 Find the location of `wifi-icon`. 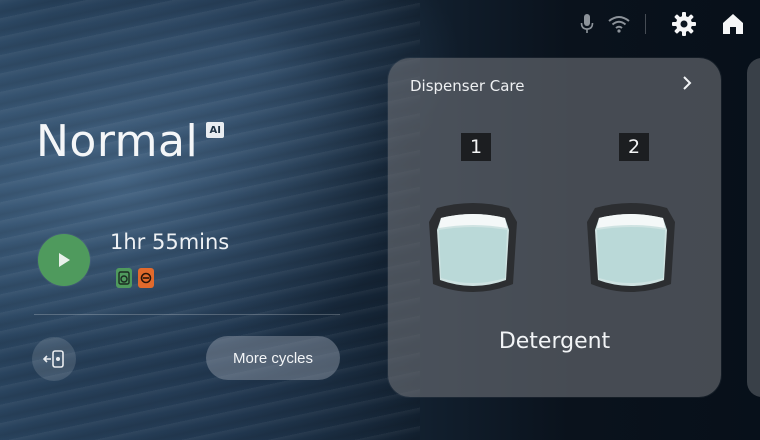

wifi-icon is located at coordinates (619, 24).